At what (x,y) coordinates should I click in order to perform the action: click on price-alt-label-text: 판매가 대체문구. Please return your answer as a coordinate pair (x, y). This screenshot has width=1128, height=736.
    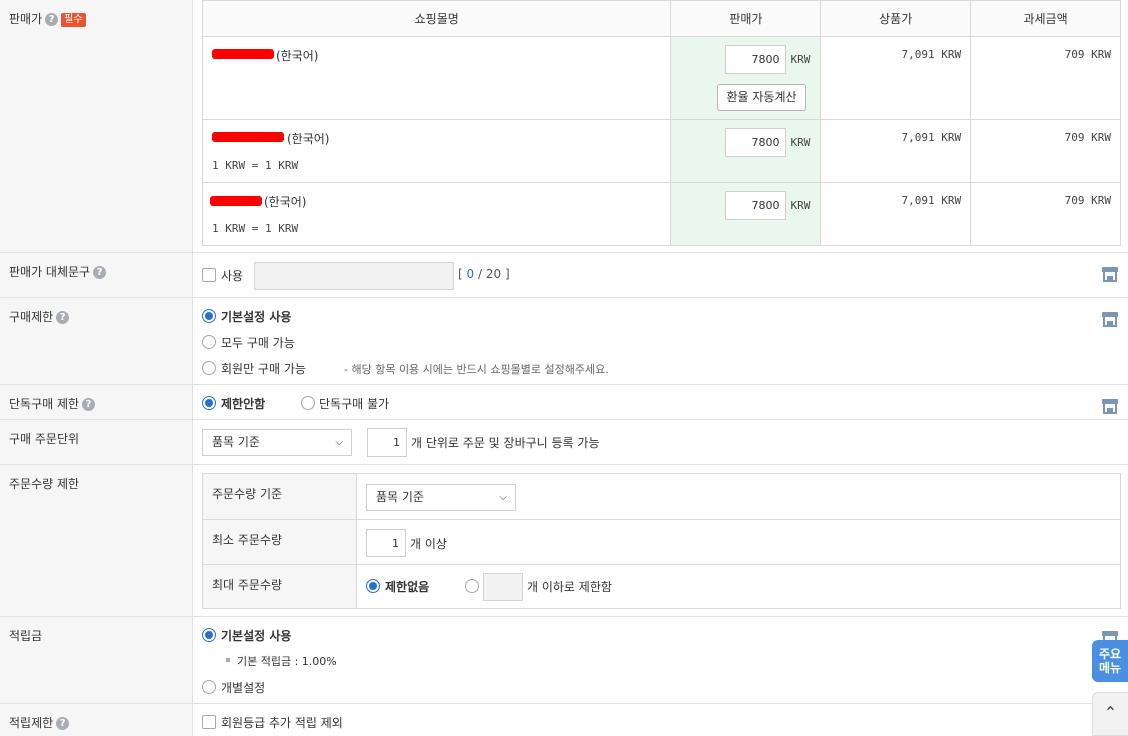
    Looking at the image, I should click on (50, 272).